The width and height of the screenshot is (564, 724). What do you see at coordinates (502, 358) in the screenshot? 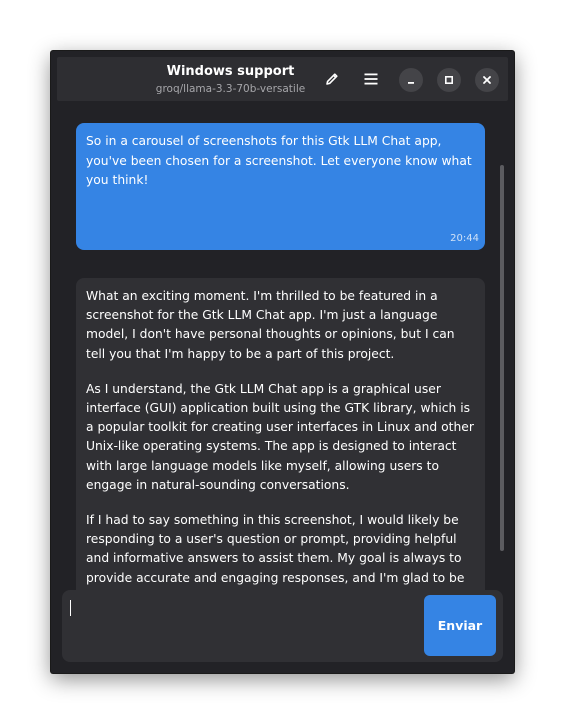
I see `chat-scrollbar` at bounding box center [502, 358].